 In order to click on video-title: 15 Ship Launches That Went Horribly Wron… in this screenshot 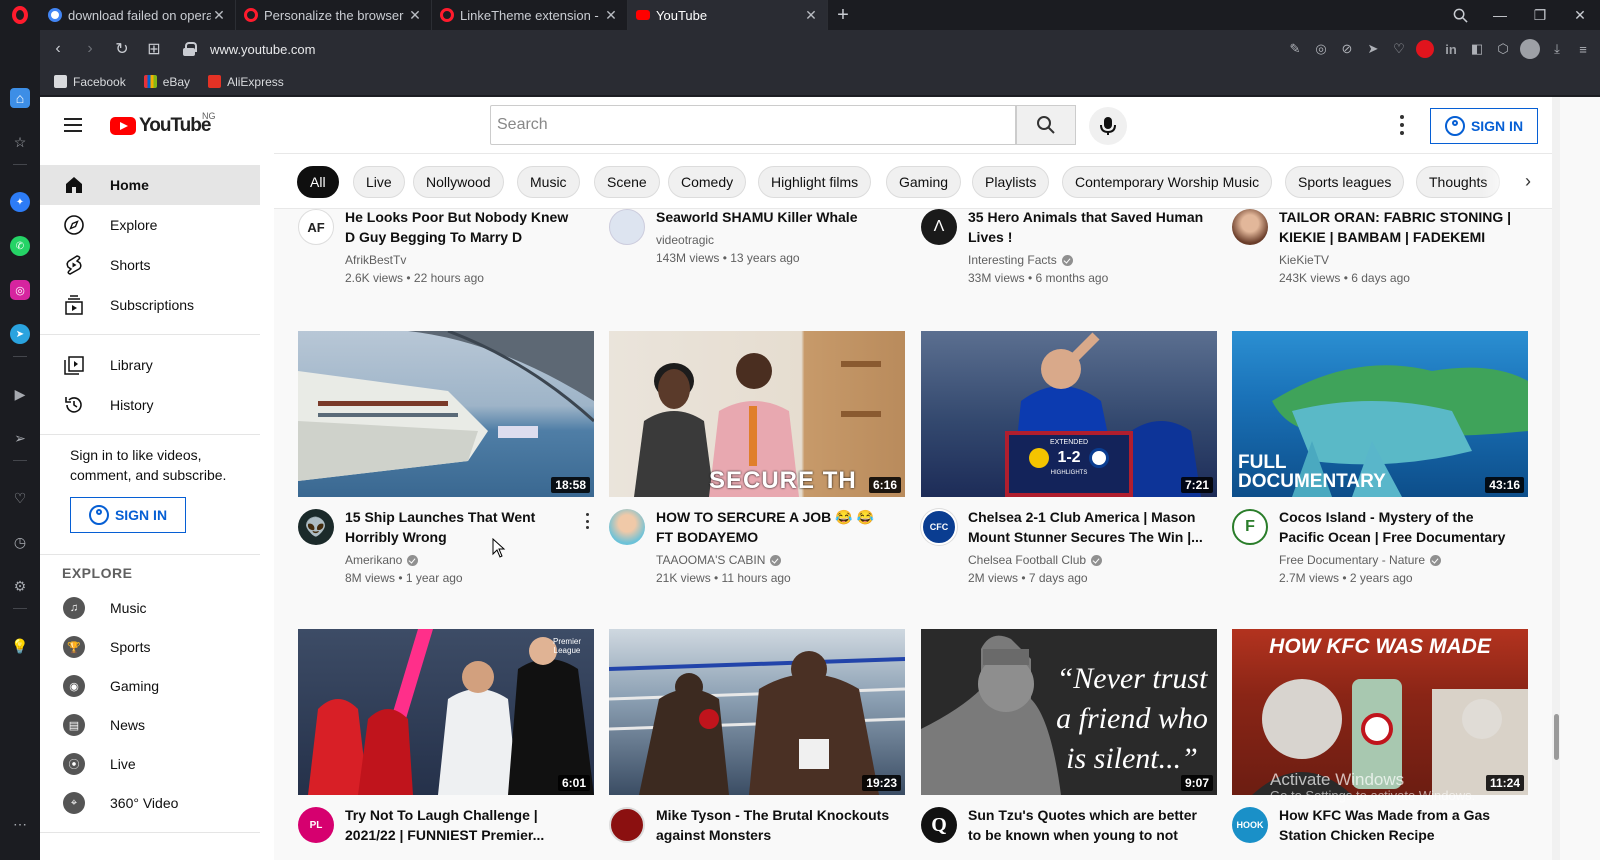, I will do `click(445, 527)`.